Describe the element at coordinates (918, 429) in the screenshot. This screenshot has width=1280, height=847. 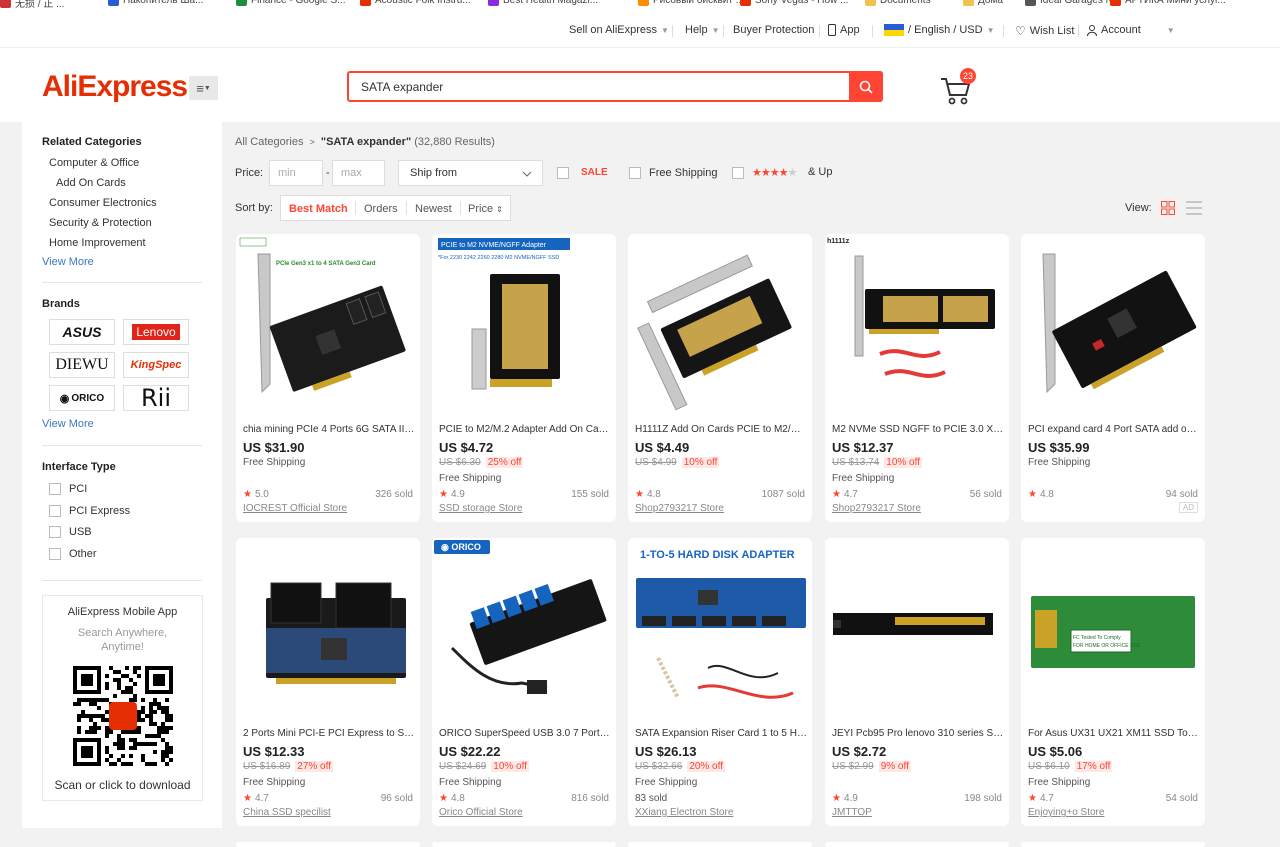
I see `product-title: M2 NVMe SSD NGFF to PCIE 3.0 X16 Adapter` at that location.